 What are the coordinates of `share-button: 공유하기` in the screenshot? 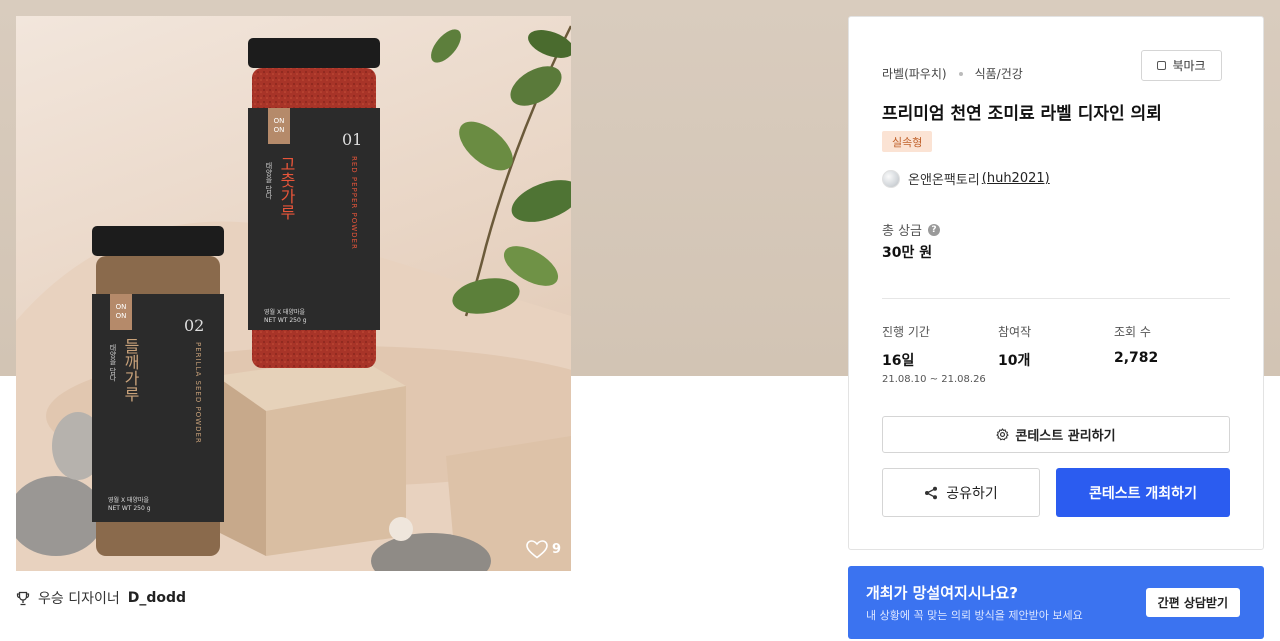 It's located at (961, 492).